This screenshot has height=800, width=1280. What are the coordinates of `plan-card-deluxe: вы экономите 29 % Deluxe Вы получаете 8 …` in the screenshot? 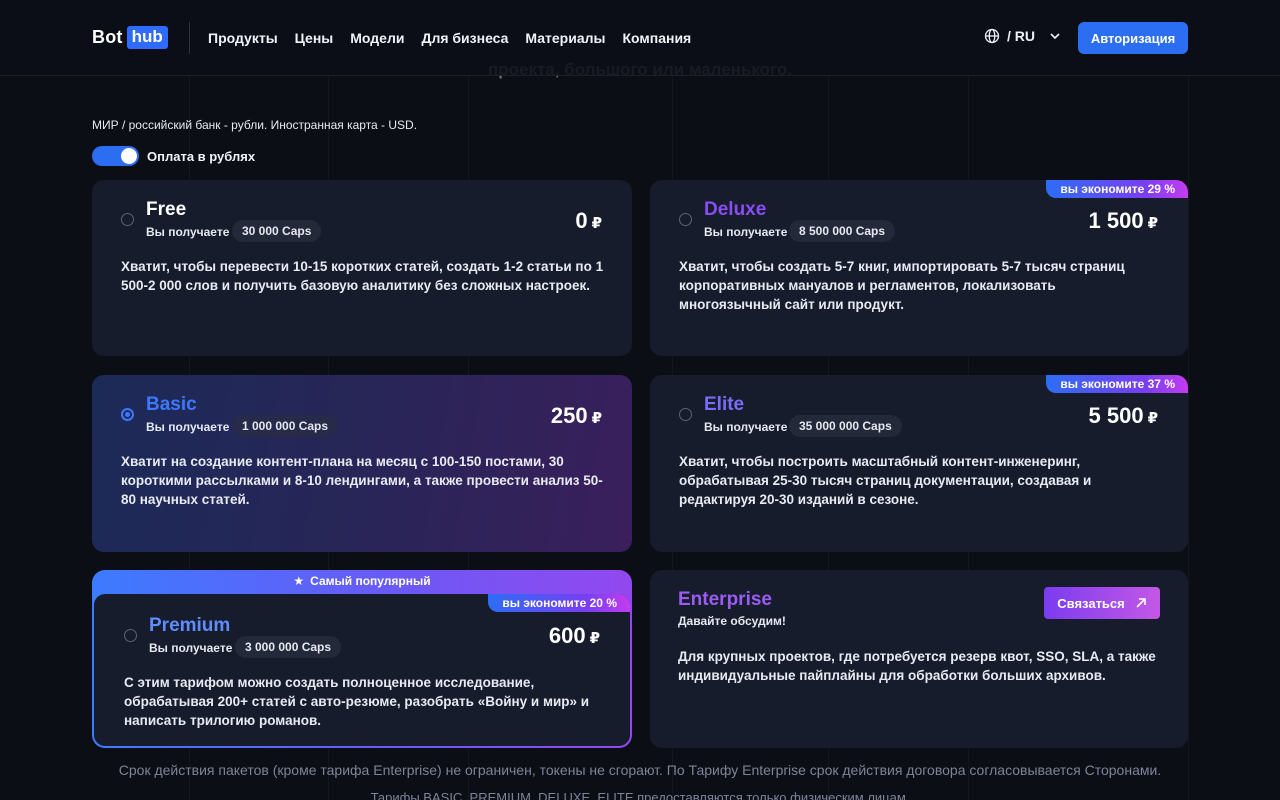 It's located at (919, 268).